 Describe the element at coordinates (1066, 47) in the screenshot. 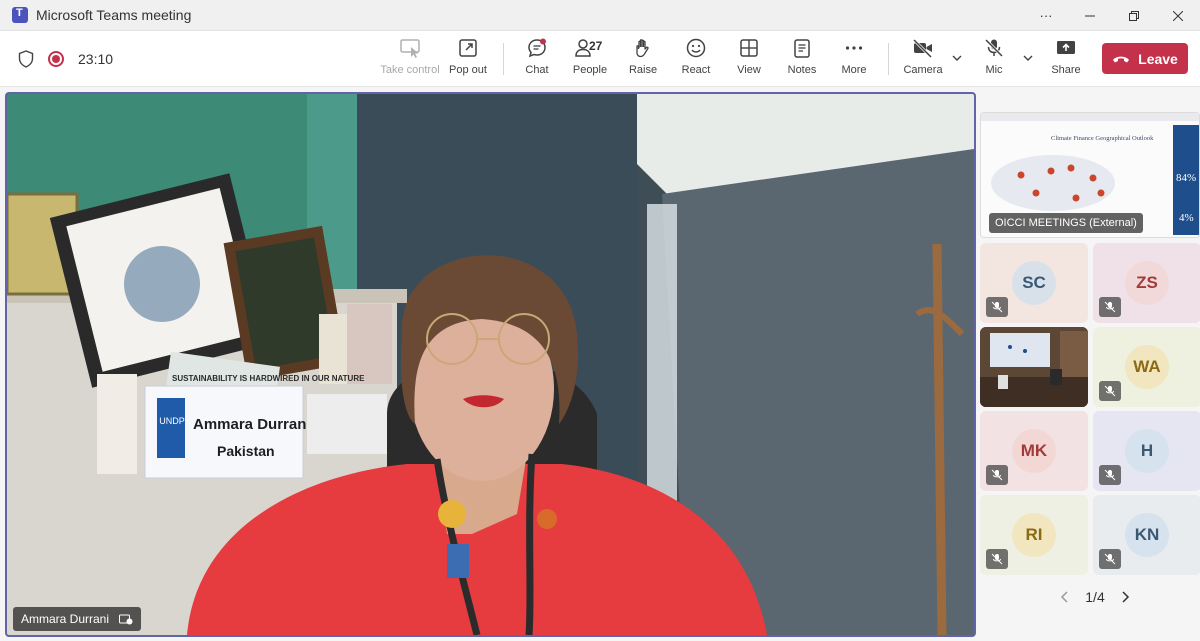

I see `share-screen-icon` at that location.